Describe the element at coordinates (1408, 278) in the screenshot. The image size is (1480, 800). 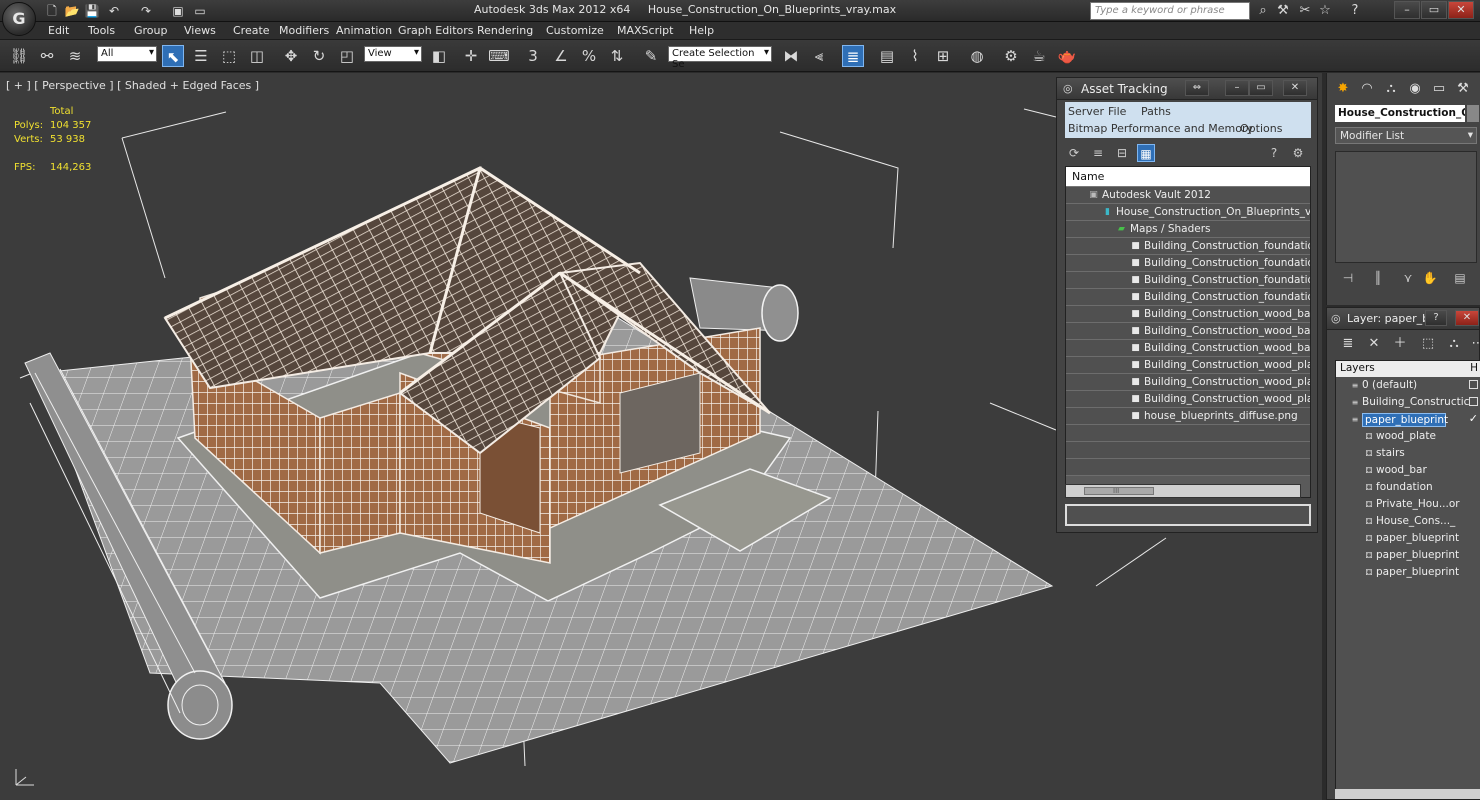
I see `make-unique-icon: ⋎` at that location.